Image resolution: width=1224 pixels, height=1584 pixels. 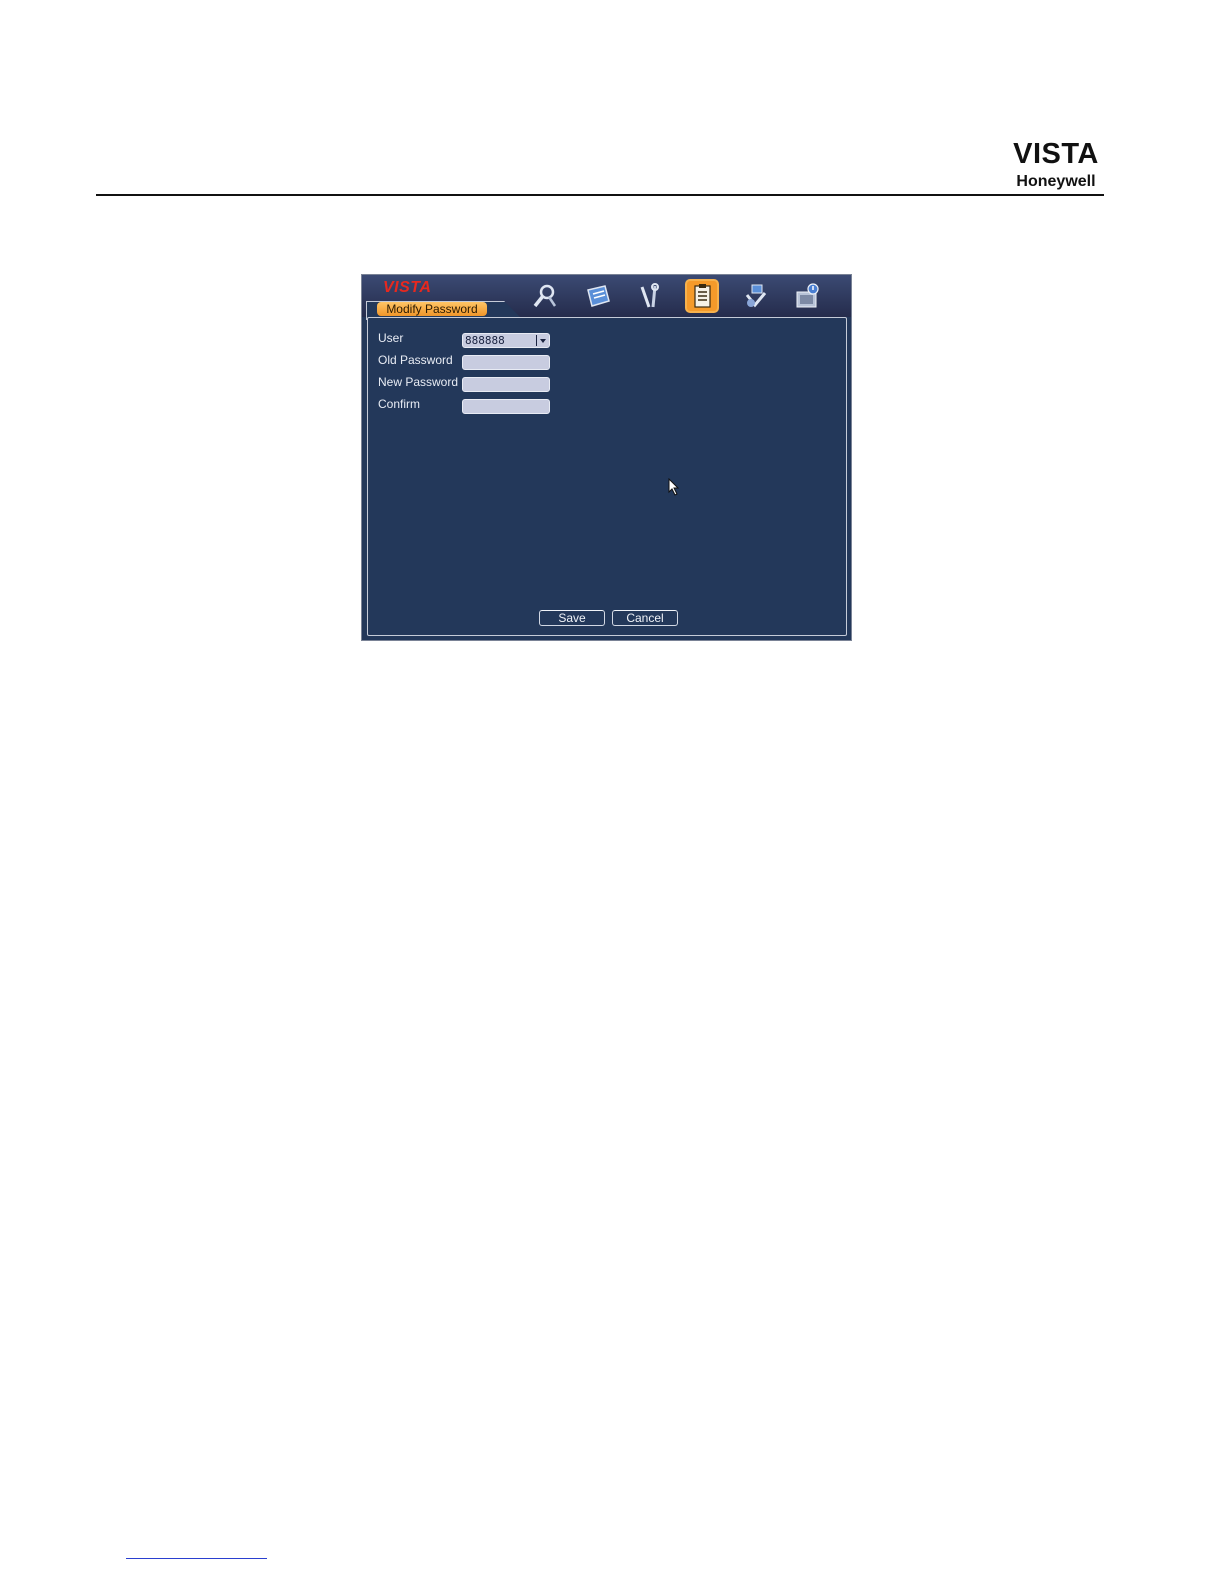 I want to click on advanced-icon, so click(x=702, y=296).